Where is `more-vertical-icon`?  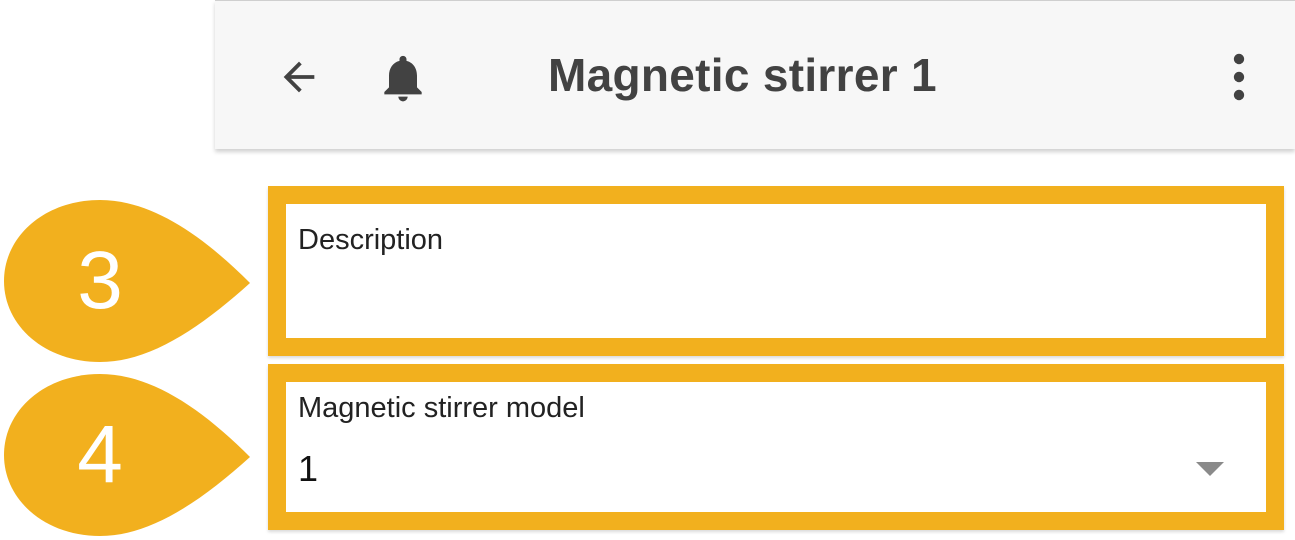
more-vertical-icon is located at coordinates (1239, 77).